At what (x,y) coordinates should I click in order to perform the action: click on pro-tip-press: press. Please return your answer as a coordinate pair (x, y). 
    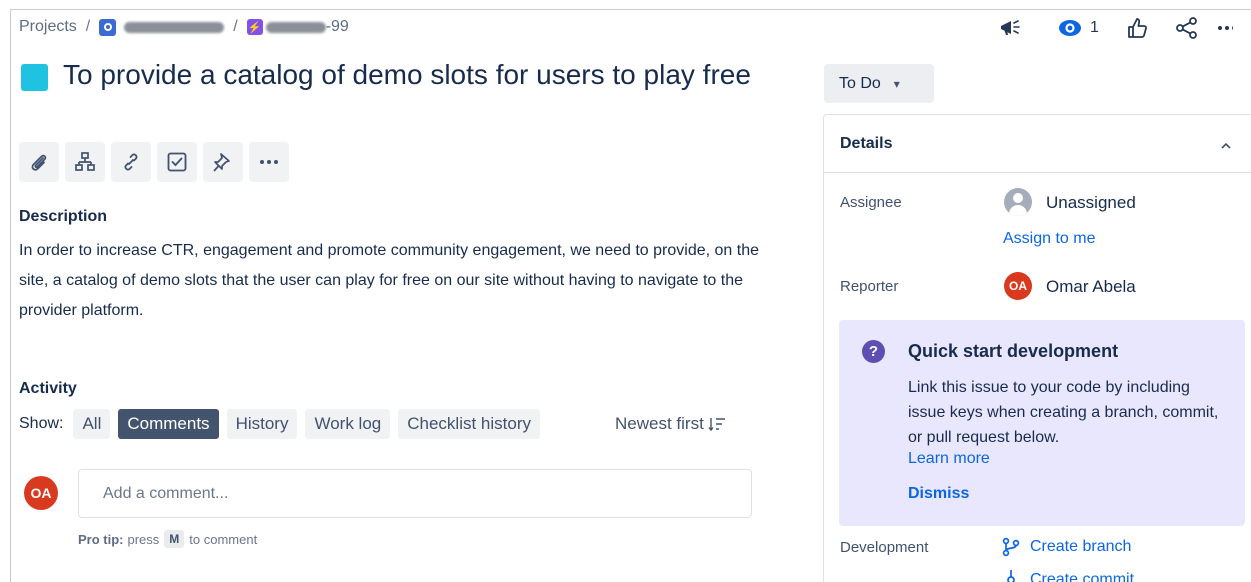
    Looking at the image, I should click on (143, 539).